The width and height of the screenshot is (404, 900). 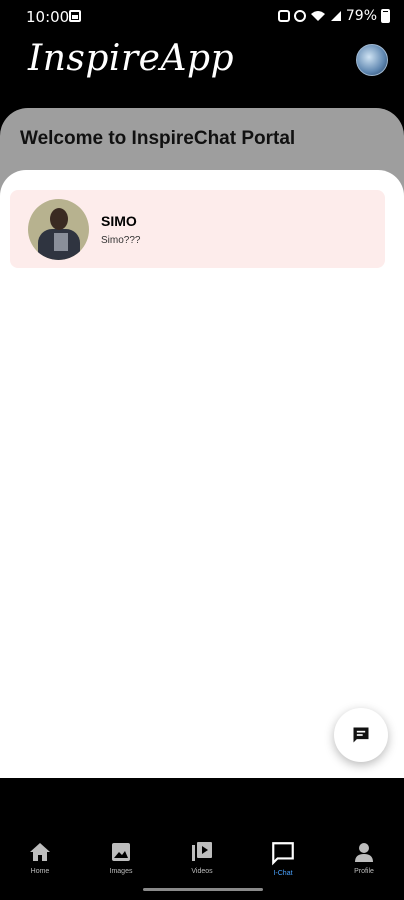 What do you see at coordinates (202, 17) in the screenshot?
I see `status-bar: 10:00 79%` at bounding box center [202, 17].